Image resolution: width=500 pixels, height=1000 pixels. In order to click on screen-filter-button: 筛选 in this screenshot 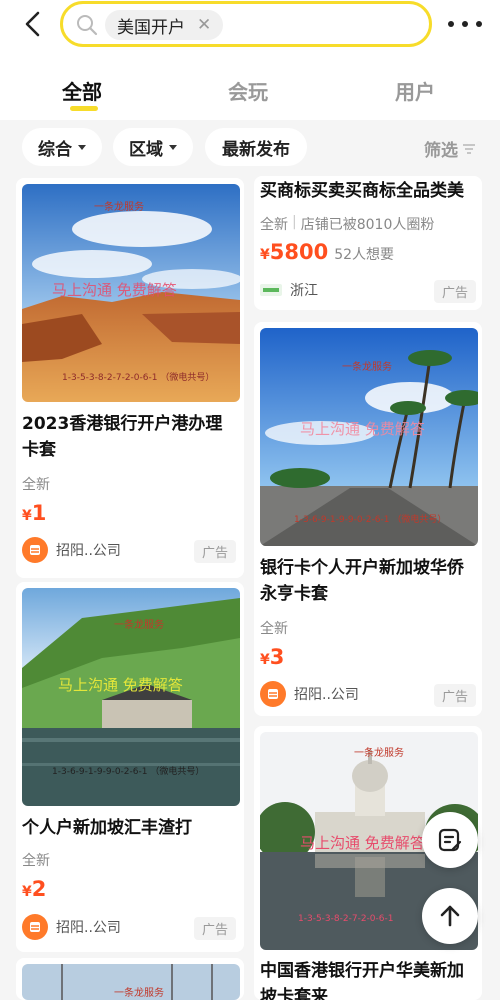, I will do `click(450, 148)`.